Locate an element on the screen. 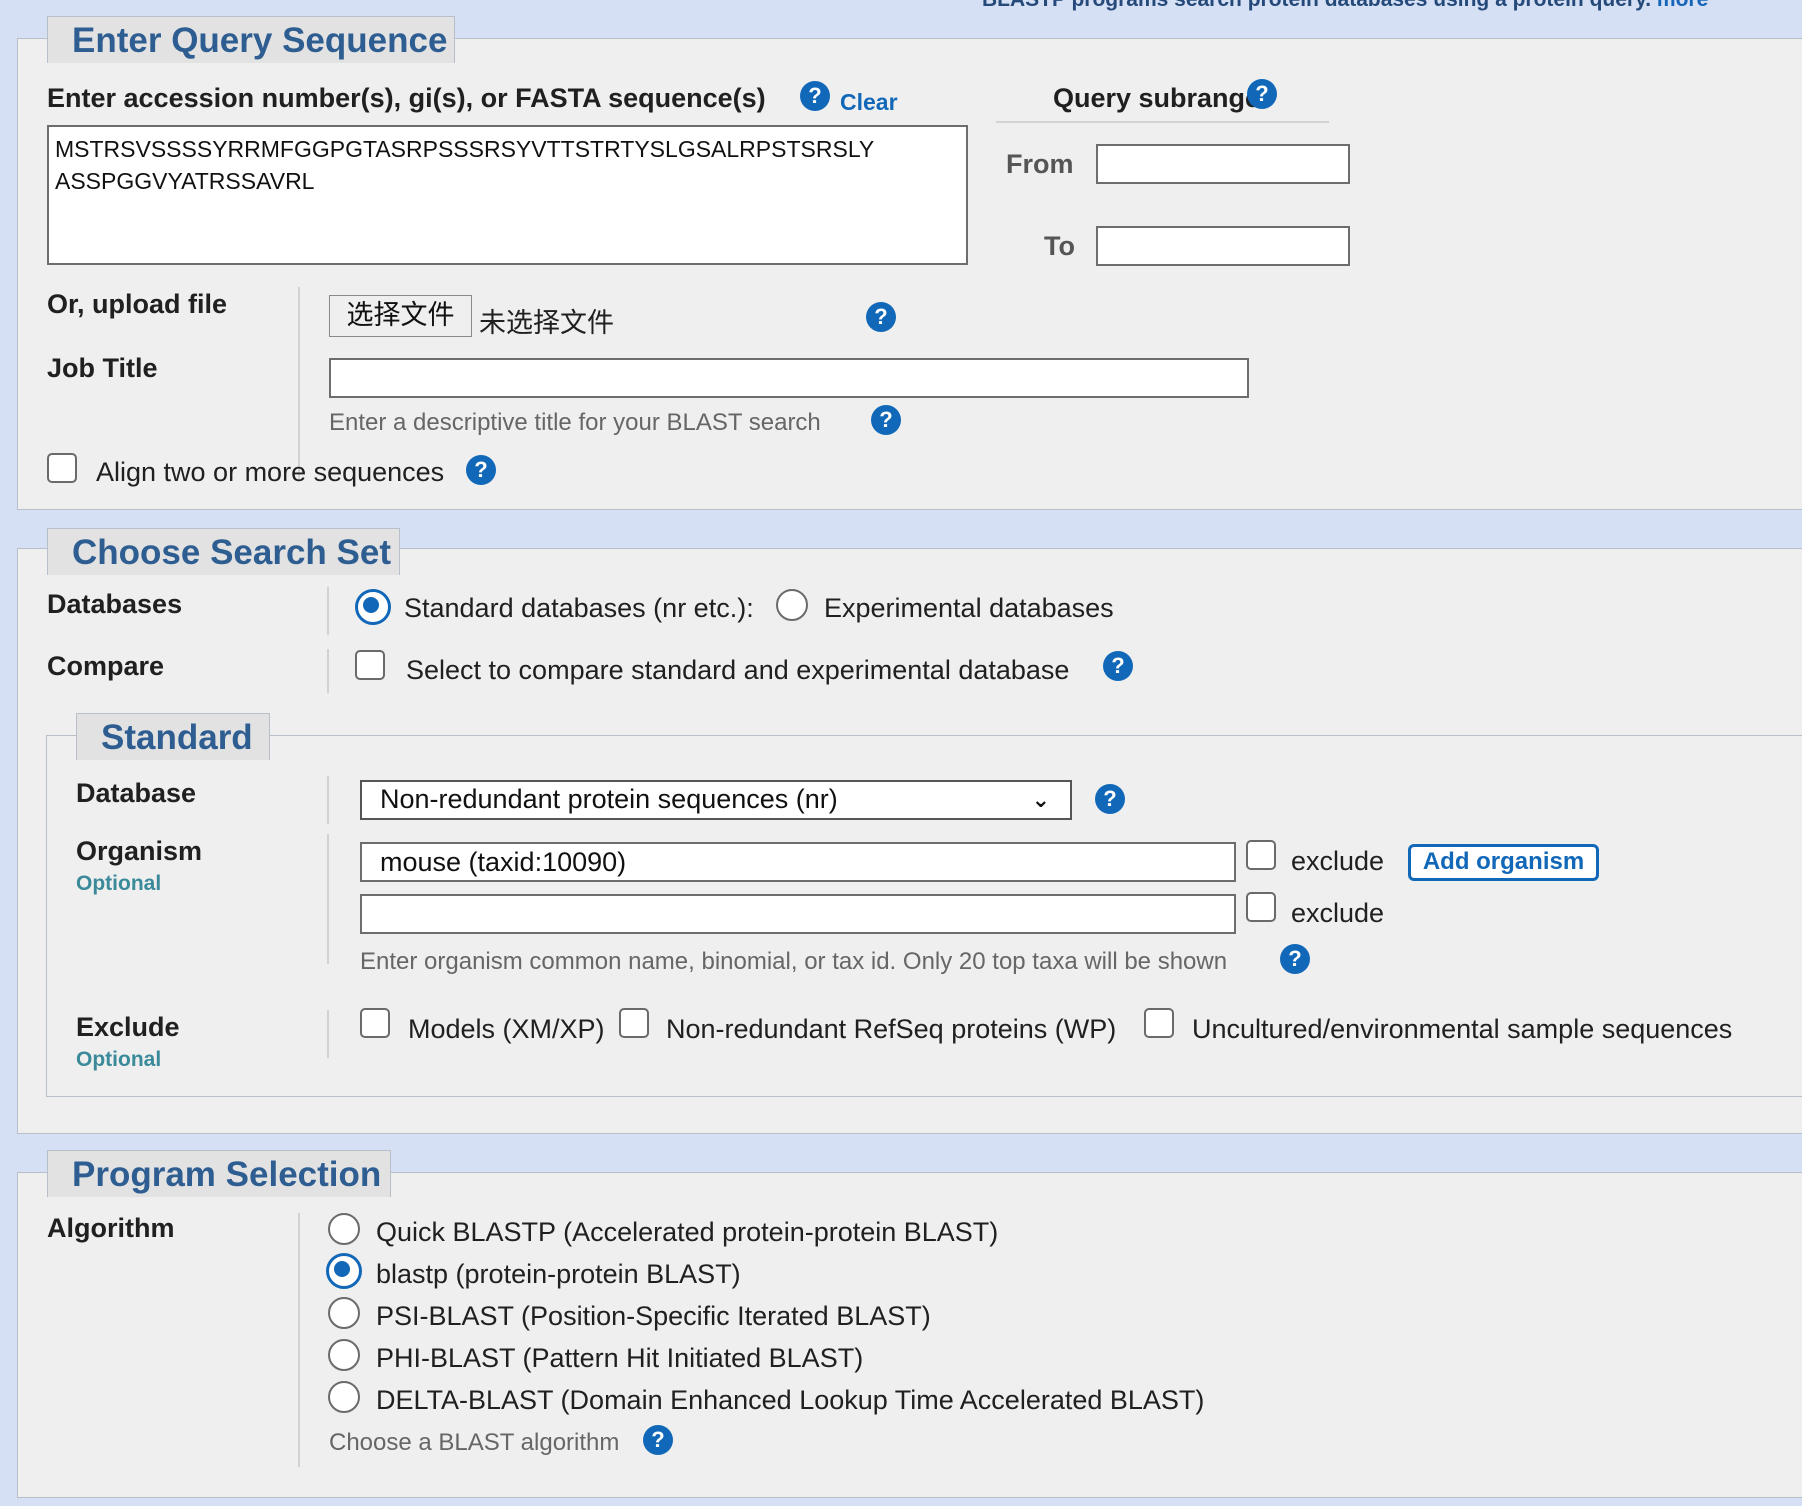 Image resolution: width=1802 pixels, height=1506 pixels. to-input is located at coordinates (1223, 246).